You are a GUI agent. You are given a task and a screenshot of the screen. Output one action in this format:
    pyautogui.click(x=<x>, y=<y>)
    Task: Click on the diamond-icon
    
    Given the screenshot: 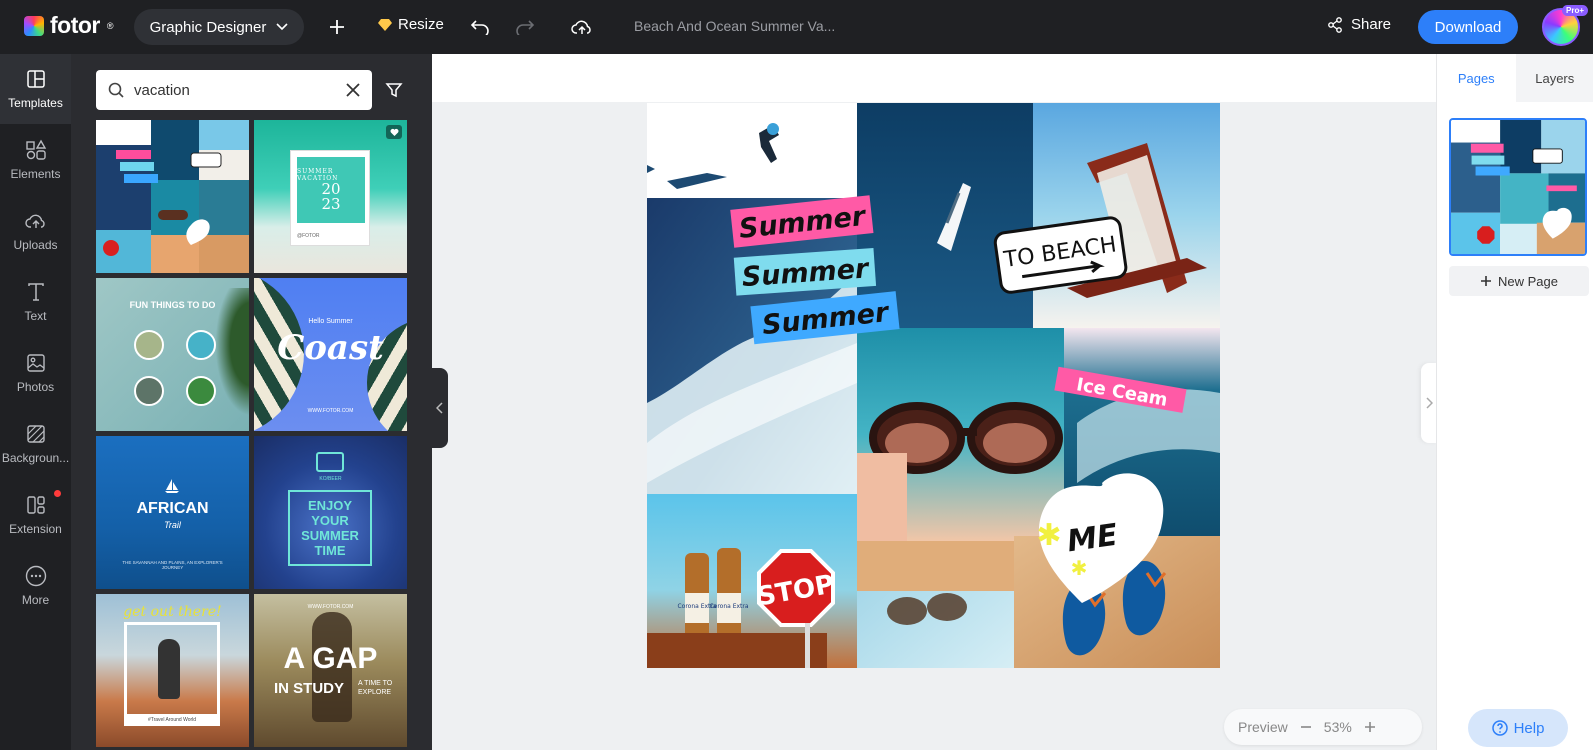 What is the action you would take?
    pyautogui.click(x=385, y=24)
    